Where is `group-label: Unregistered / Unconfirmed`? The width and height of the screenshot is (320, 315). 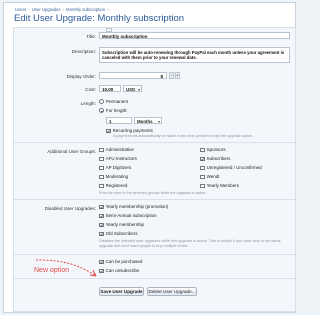
group-label: Unregistered / Unconfirmed is located at coordinates (234, 167).